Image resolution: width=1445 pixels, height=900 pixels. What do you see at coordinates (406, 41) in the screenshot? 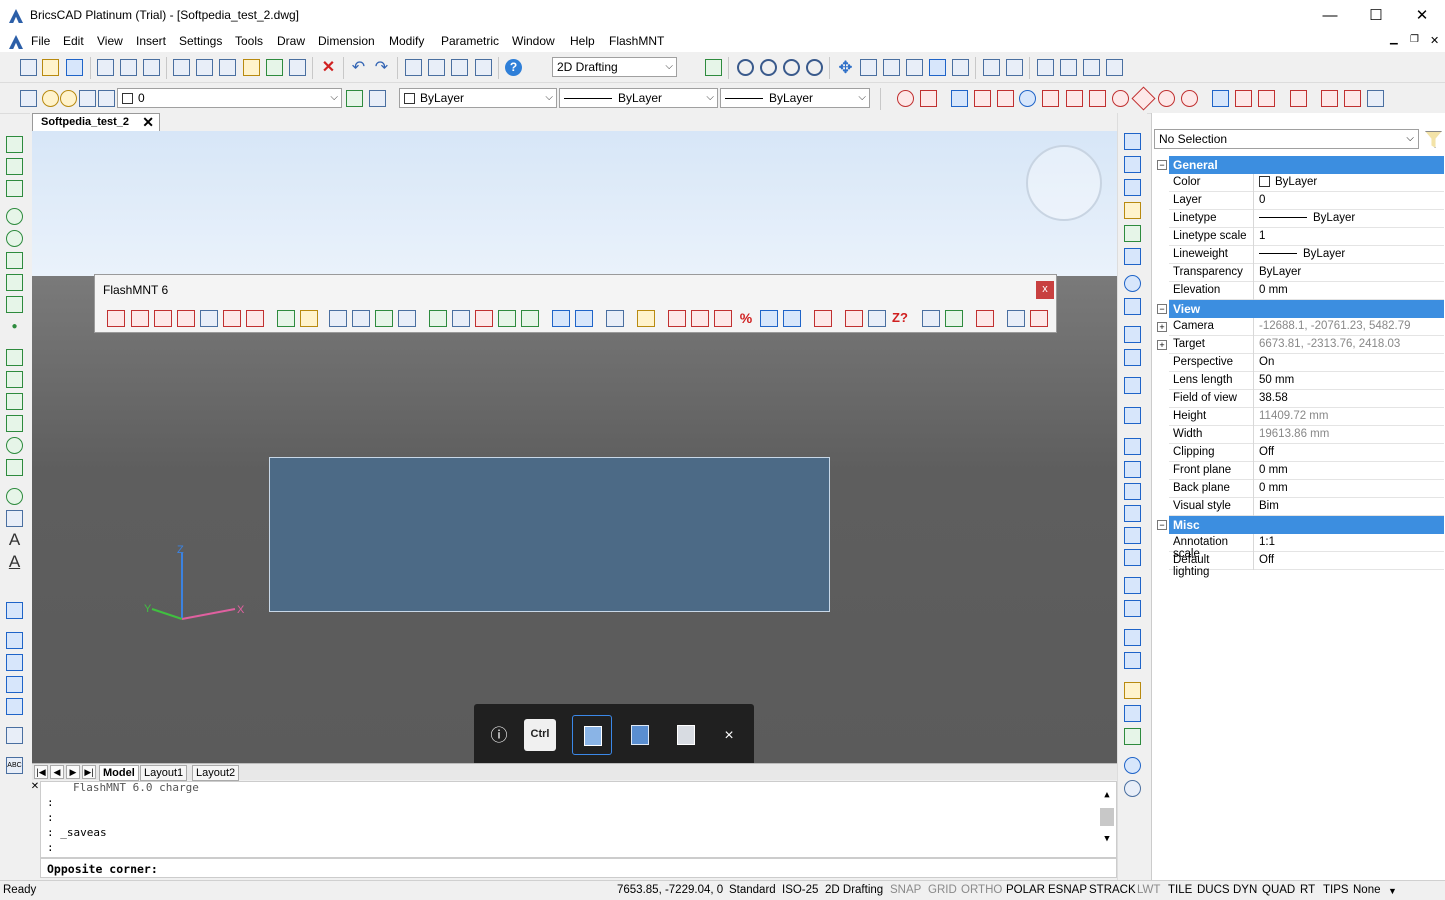
I see `menu-modify: Modify` at bounding box center [406, 41].